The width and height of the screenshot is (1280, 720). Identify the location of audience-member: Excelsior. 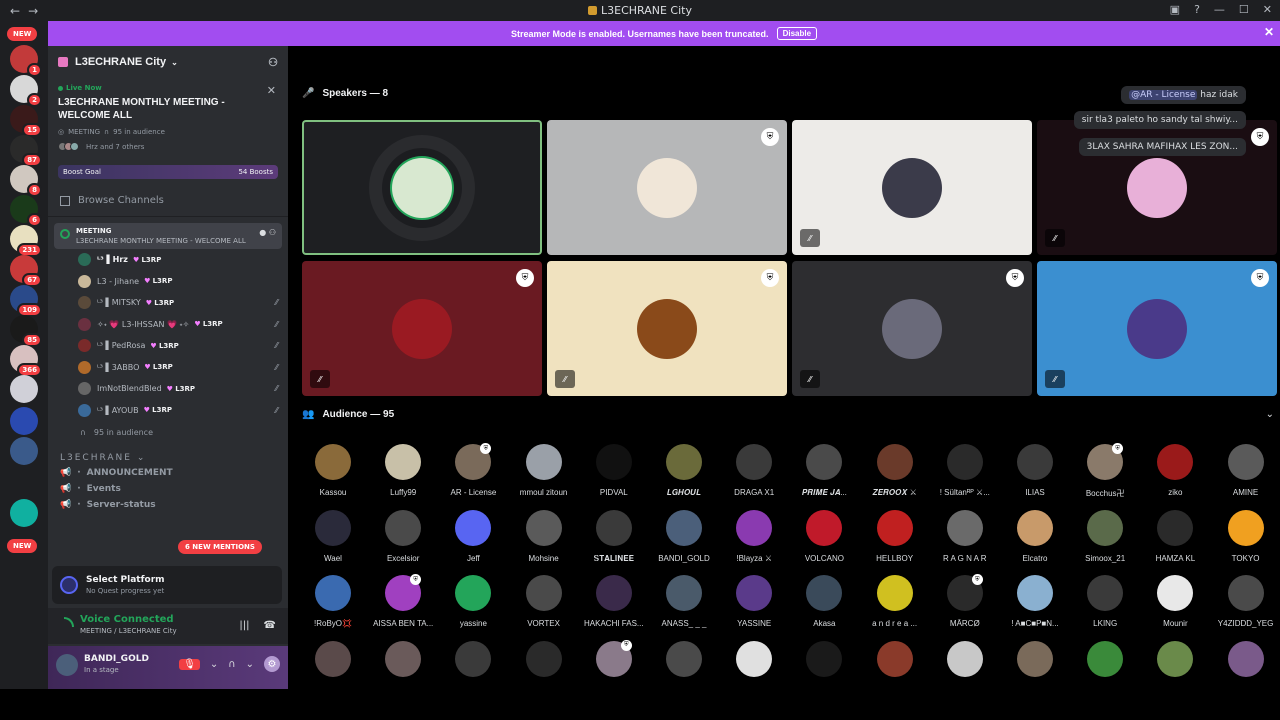
(403, 536).